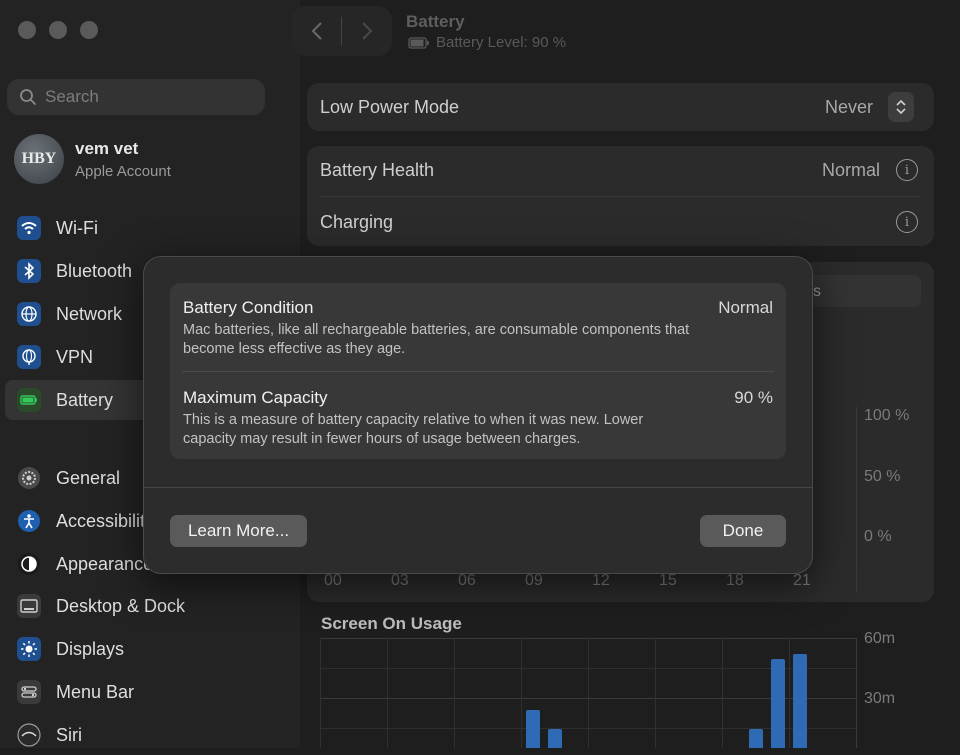  What do you see at coordinates (601, 580) in the screenshot?
I see `x-tick: 12` at bounding box center [601, 580].